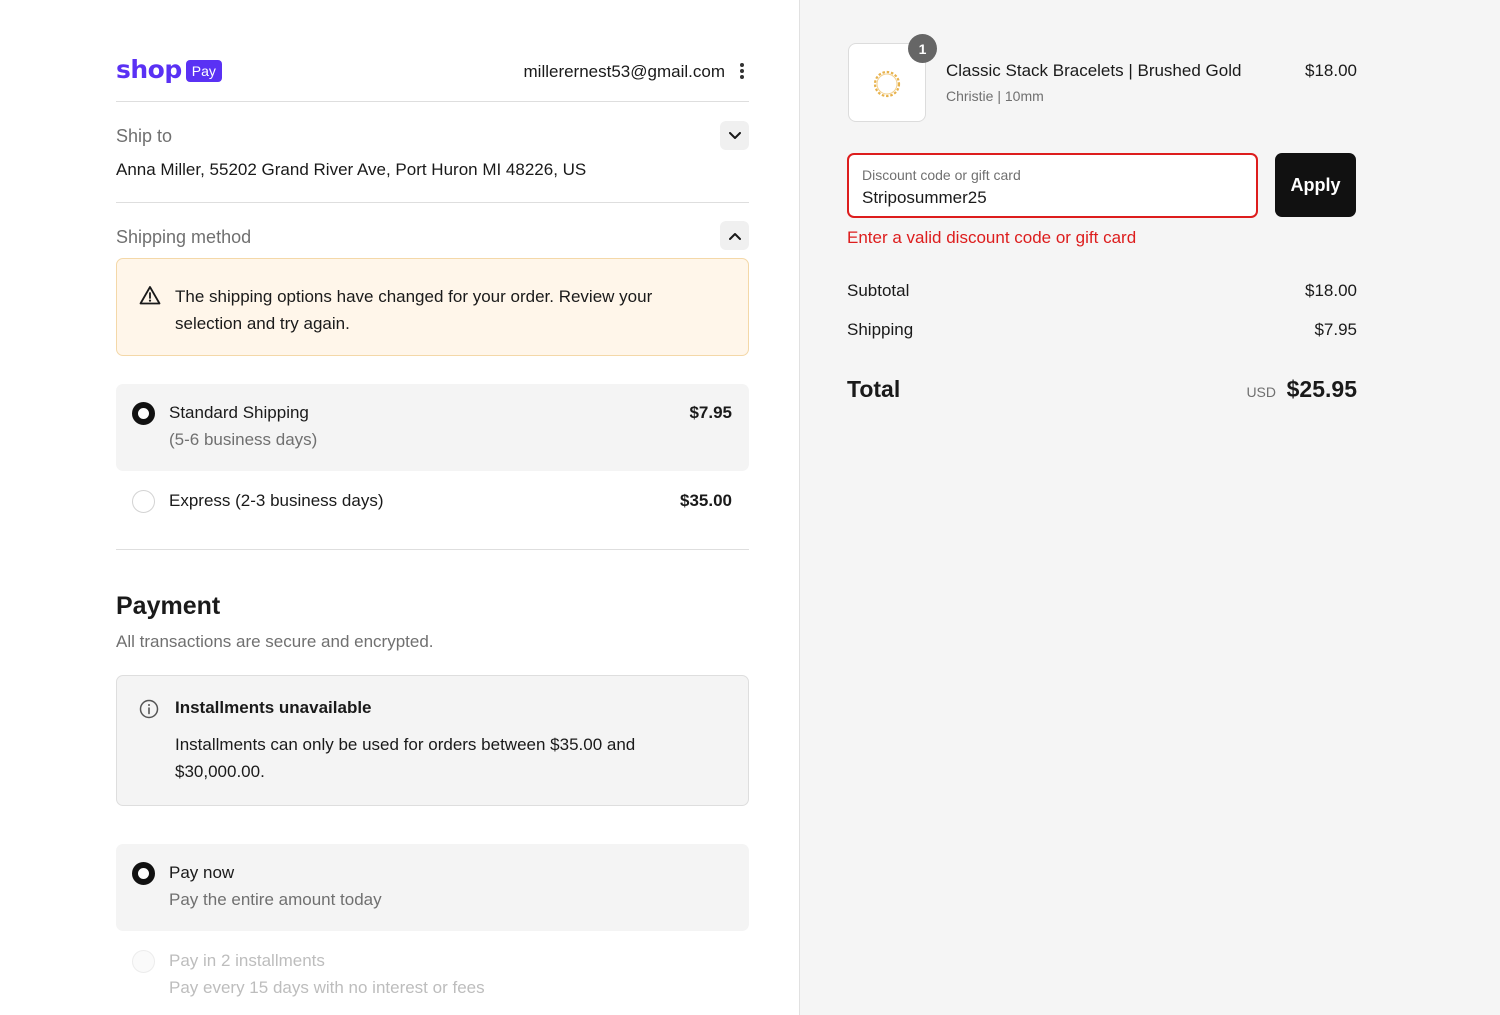 The width and height of the screenshot is (1500, 1015). What do you see at coordinates (247, 960) in the screenshot?
I see `payment-option-title: Pay in 2 installments` at bounding box center [247, 960].